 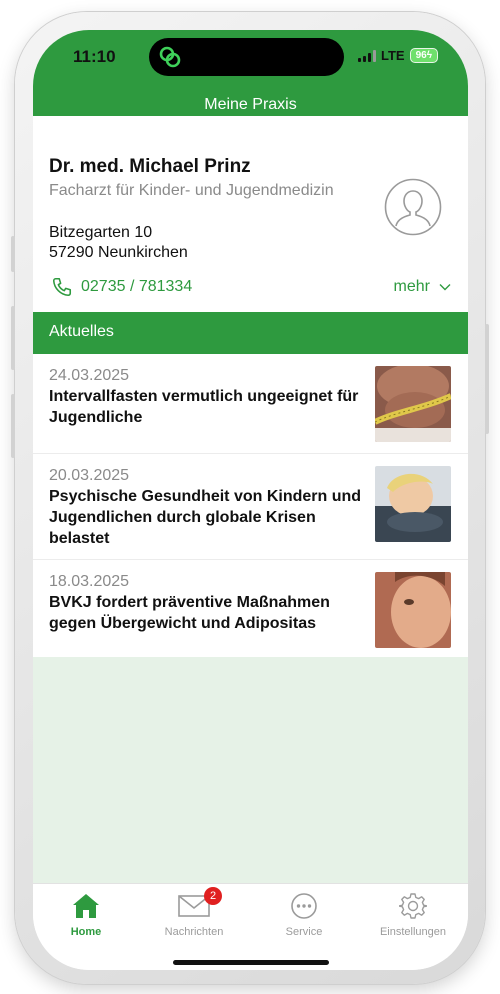 I want to click on tab-service: Service, so click(x=304, y=914).